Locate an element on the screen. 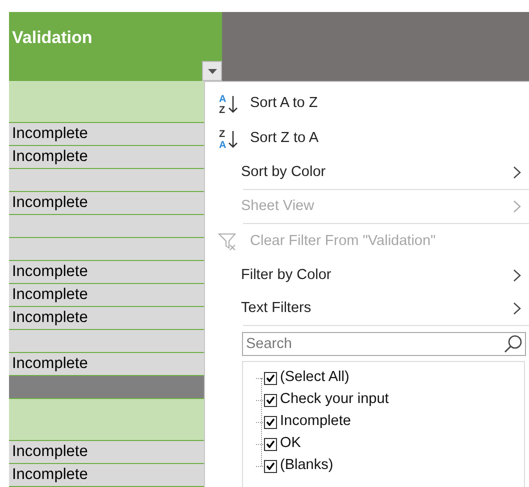 This screenshot has width=529, height=487. checkbox-label: Check your input is located at coordinates (334, 400).